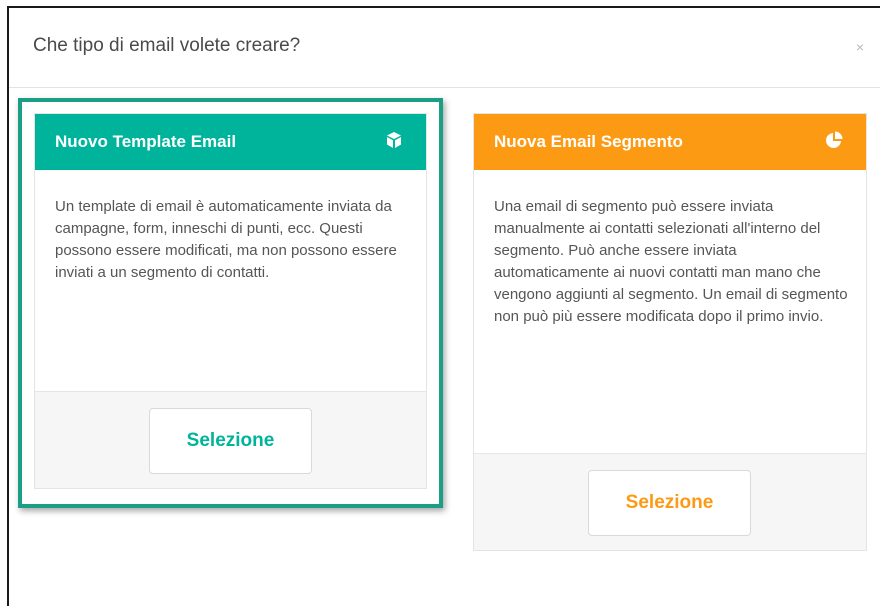 The height and width of the screenshot is (606, 880). What do you see at coordinates (834, 140) in the screenshot?
I see `pie-chart-icon` at bounding box center [834, 140].